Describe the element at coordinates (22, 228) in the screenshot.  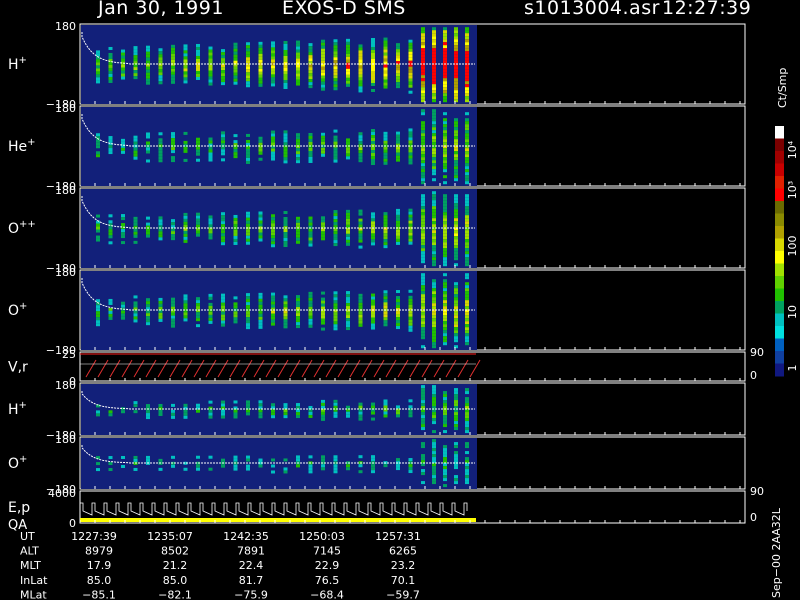
I see `panel-label: O++` at that location.